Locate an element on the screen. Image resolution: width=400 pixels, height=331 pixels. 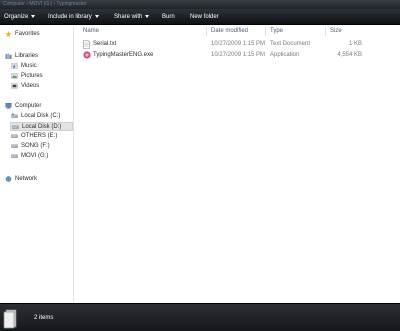
nav-network: Network is located at coordinates (21, 179).